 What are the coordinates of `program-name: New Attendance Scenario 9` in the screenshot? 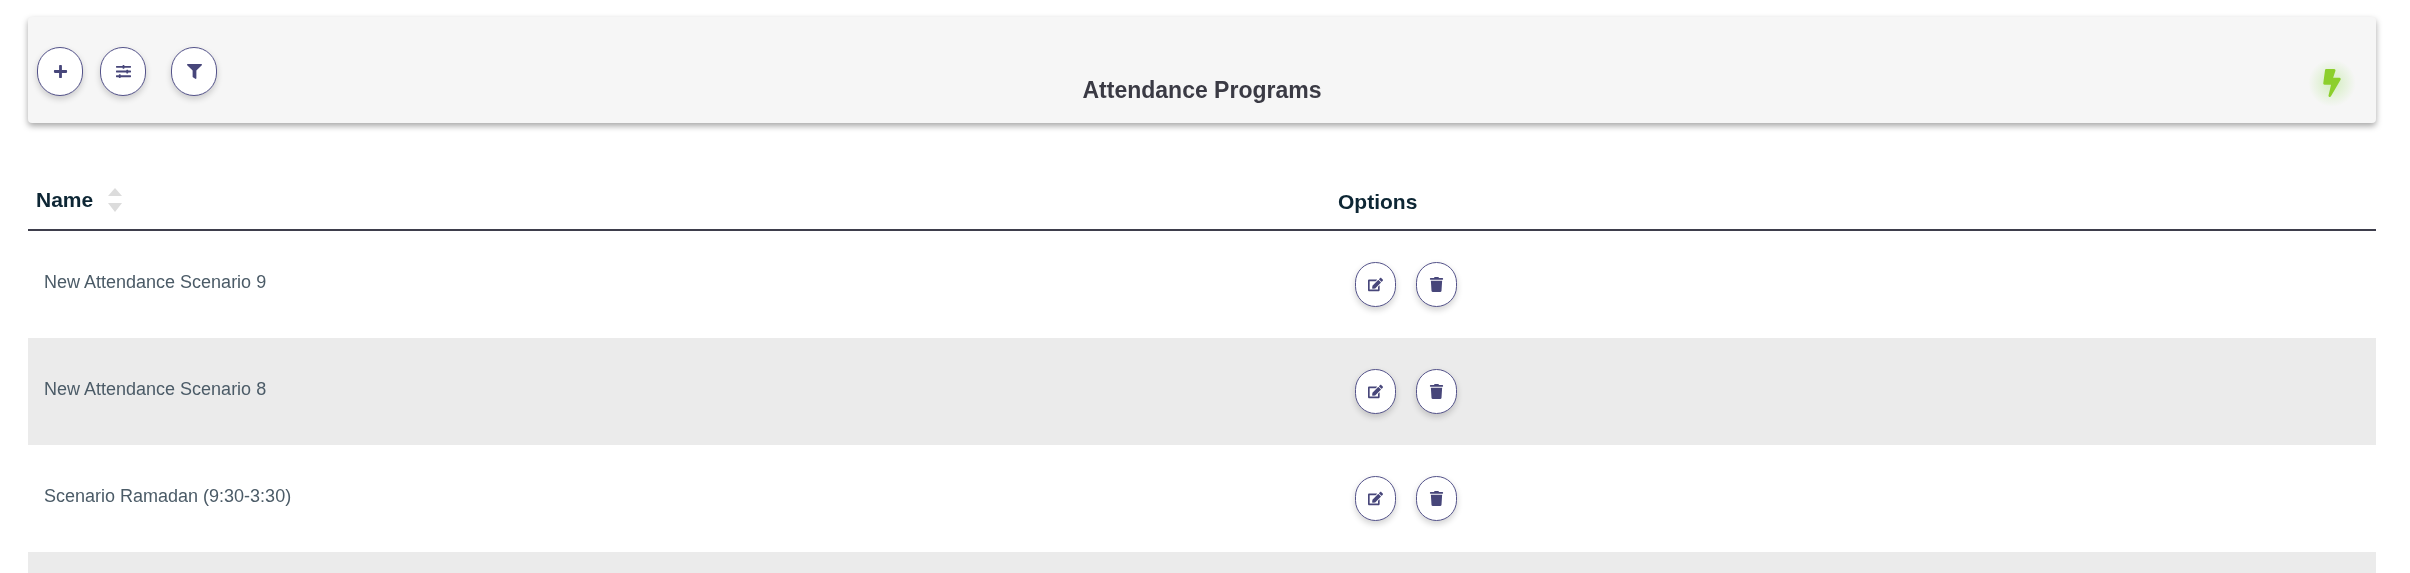 It's located at (155, 282).